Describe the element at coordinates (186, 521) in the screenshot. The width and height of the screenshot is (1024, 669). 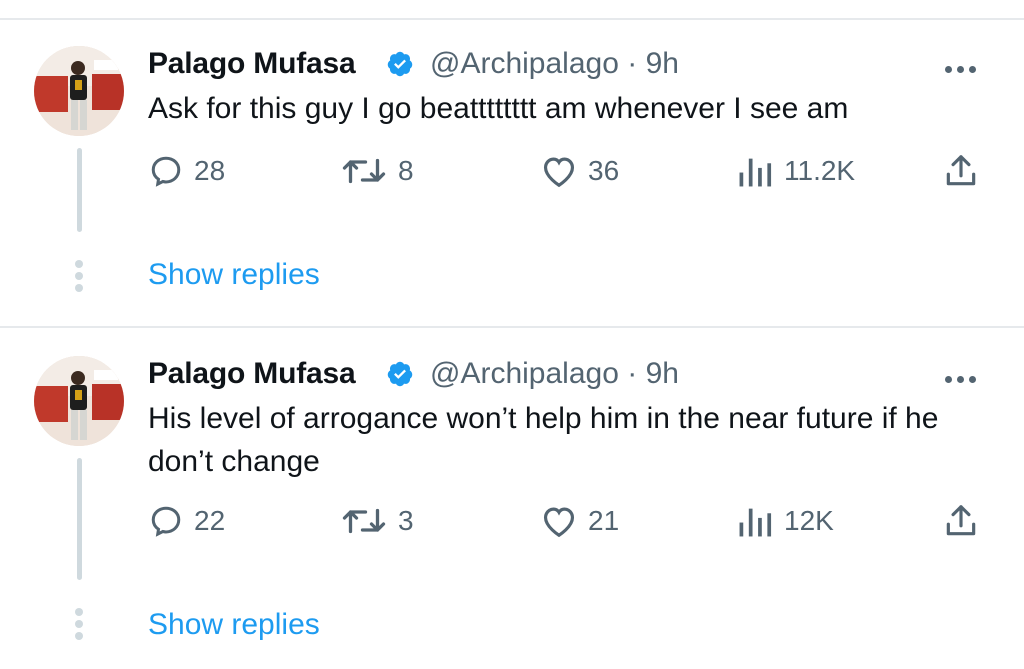
I see `reply-button: 22` at that location.